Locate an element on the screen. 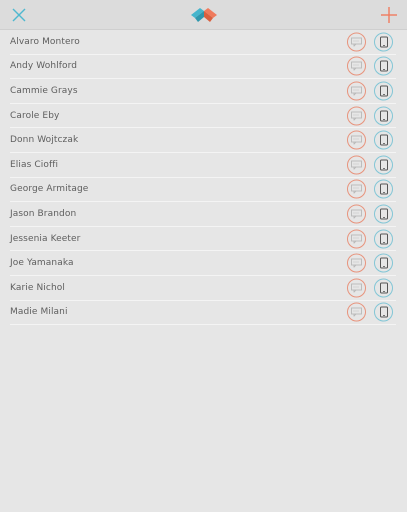 This screenshot has width=407, height=512. contact-row: Andy Wohlford is located at coordinates (203, 67).